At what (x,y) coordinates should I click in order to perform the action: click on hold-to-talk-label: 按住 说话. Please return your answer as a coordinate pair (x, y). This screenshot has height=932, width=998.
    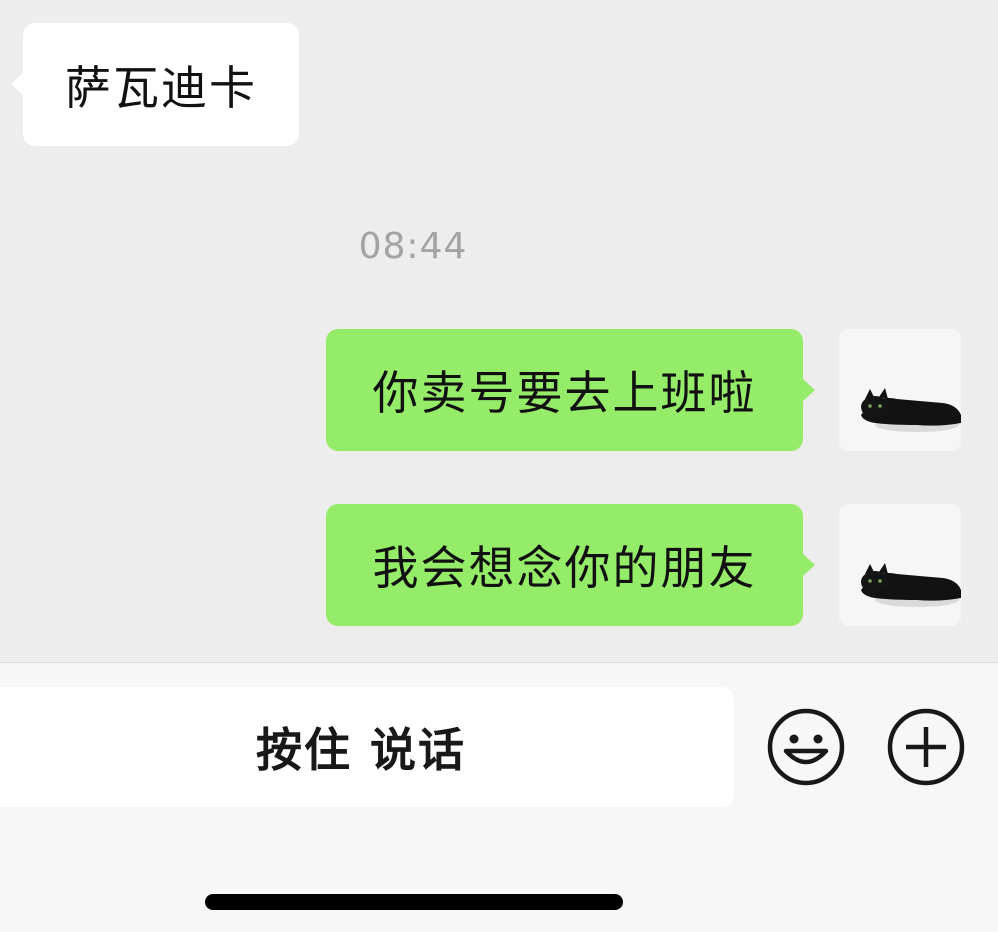
    Looking at the image, I should click on (360, 750).